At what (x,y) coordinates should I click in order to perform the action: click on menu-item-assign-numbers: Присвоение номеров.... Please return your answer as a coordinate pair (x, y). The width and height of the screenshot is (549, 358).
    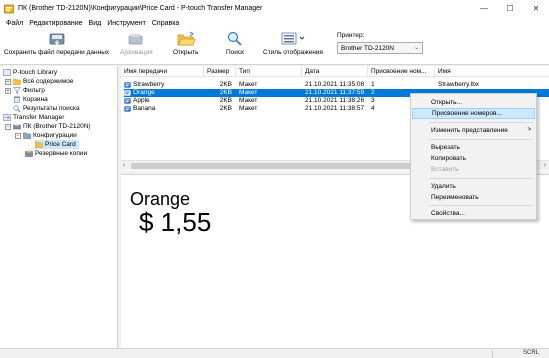
    Looking at the image, I should click on (473, 113).